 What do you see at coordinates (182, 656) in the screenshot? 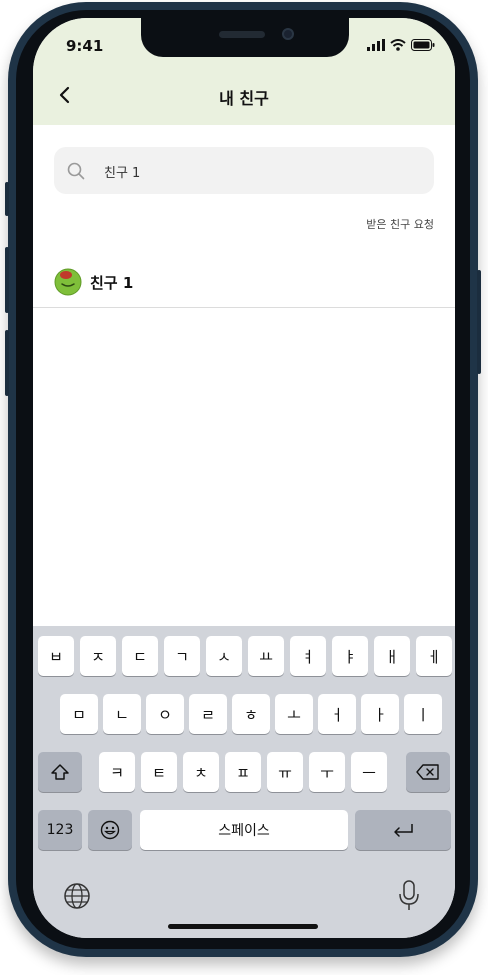
I see `letter-key: ㄱ` at bounding box center [182, 656].